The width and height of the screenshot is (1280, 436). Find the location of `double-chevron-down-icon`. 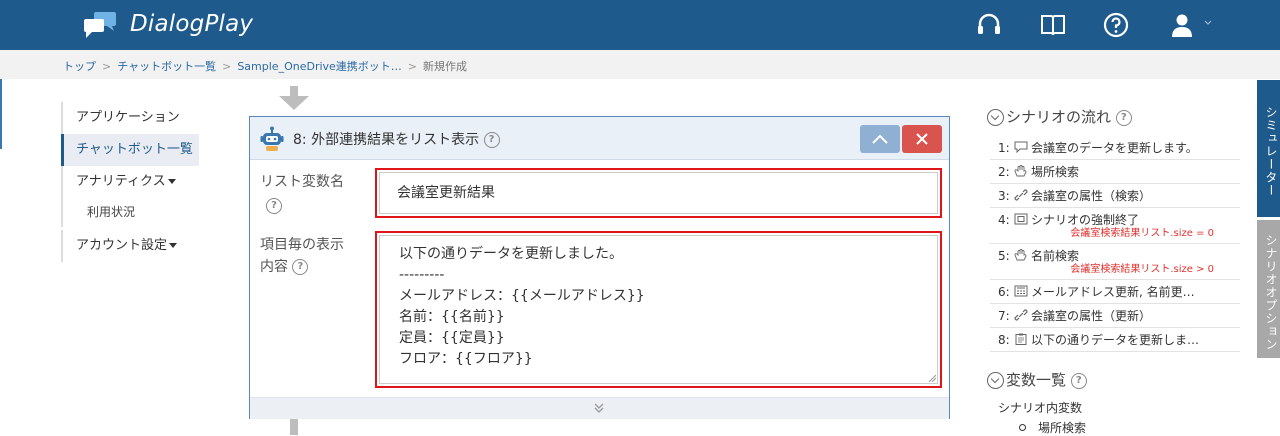

double-chevron-down-icon is located at coordinates (599, 408).